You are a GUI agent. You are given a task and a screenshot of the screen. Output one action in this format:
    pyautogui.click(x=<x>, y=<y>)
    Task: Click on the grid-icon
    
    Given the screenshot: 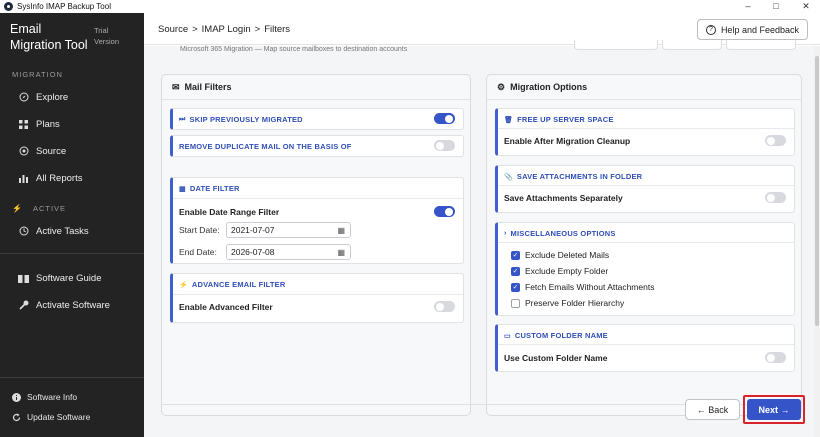 What is the action you would take?
    pyautogui.click(x=23, y=124)
    